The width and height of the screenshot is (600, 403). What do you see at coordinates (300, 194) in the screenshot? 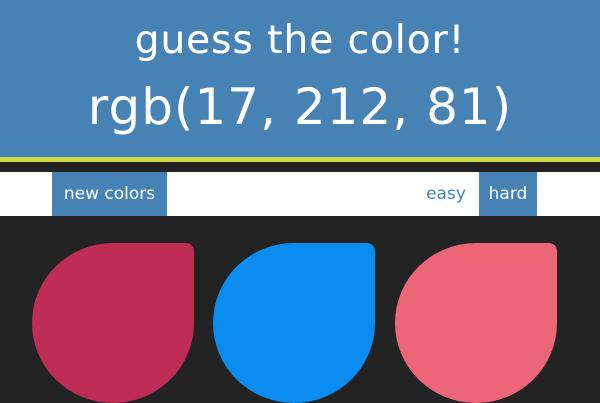
I see `controls-bar: new colors easy hard` at bounding box center [300, 194].